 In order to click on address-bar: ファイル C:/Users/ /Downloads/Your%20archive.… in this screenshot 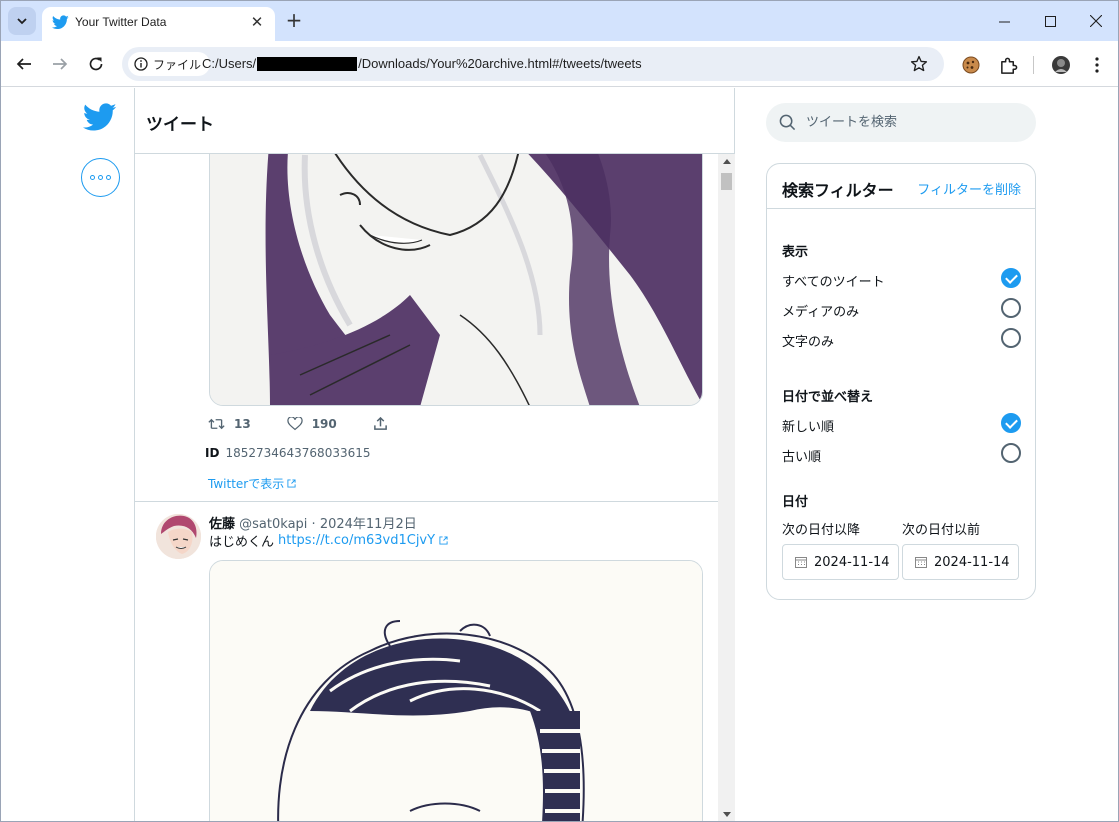, I will do `click(533, 64)`.